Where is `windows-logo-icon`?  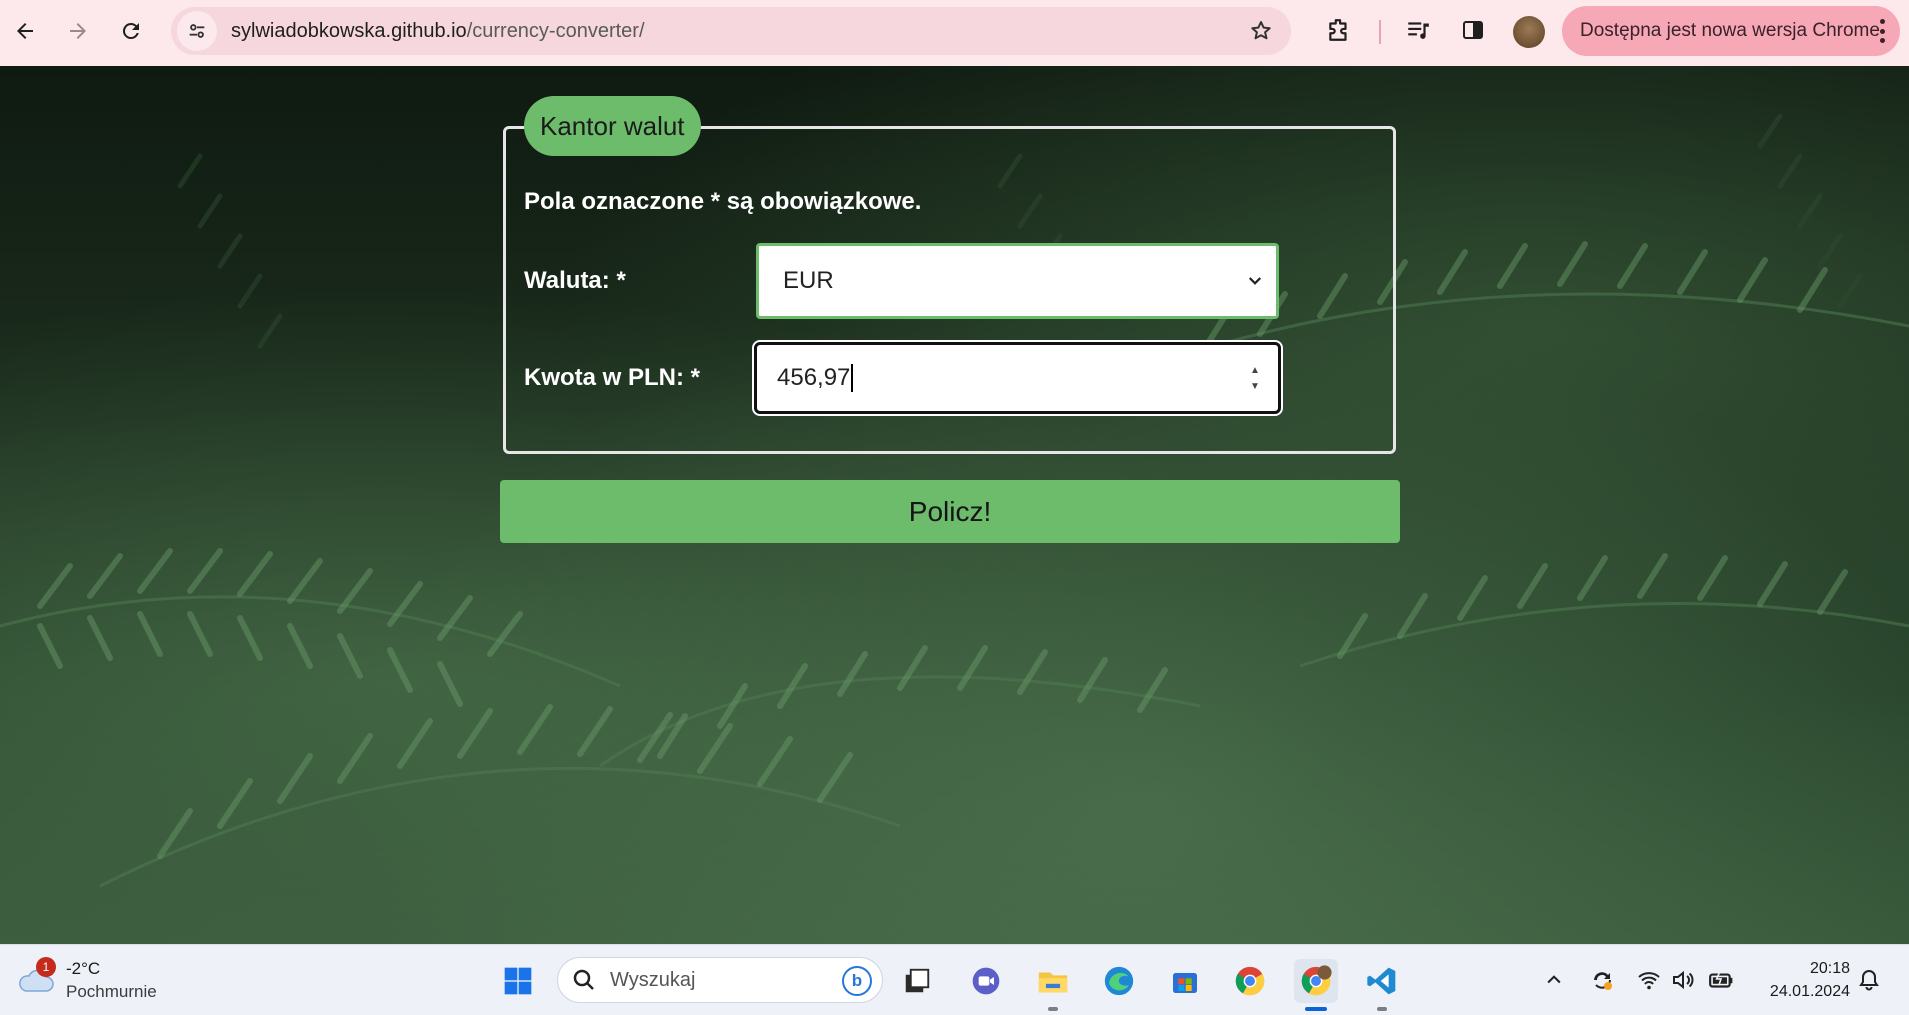 windows-logo-icon is located at coordinates (518, 981).